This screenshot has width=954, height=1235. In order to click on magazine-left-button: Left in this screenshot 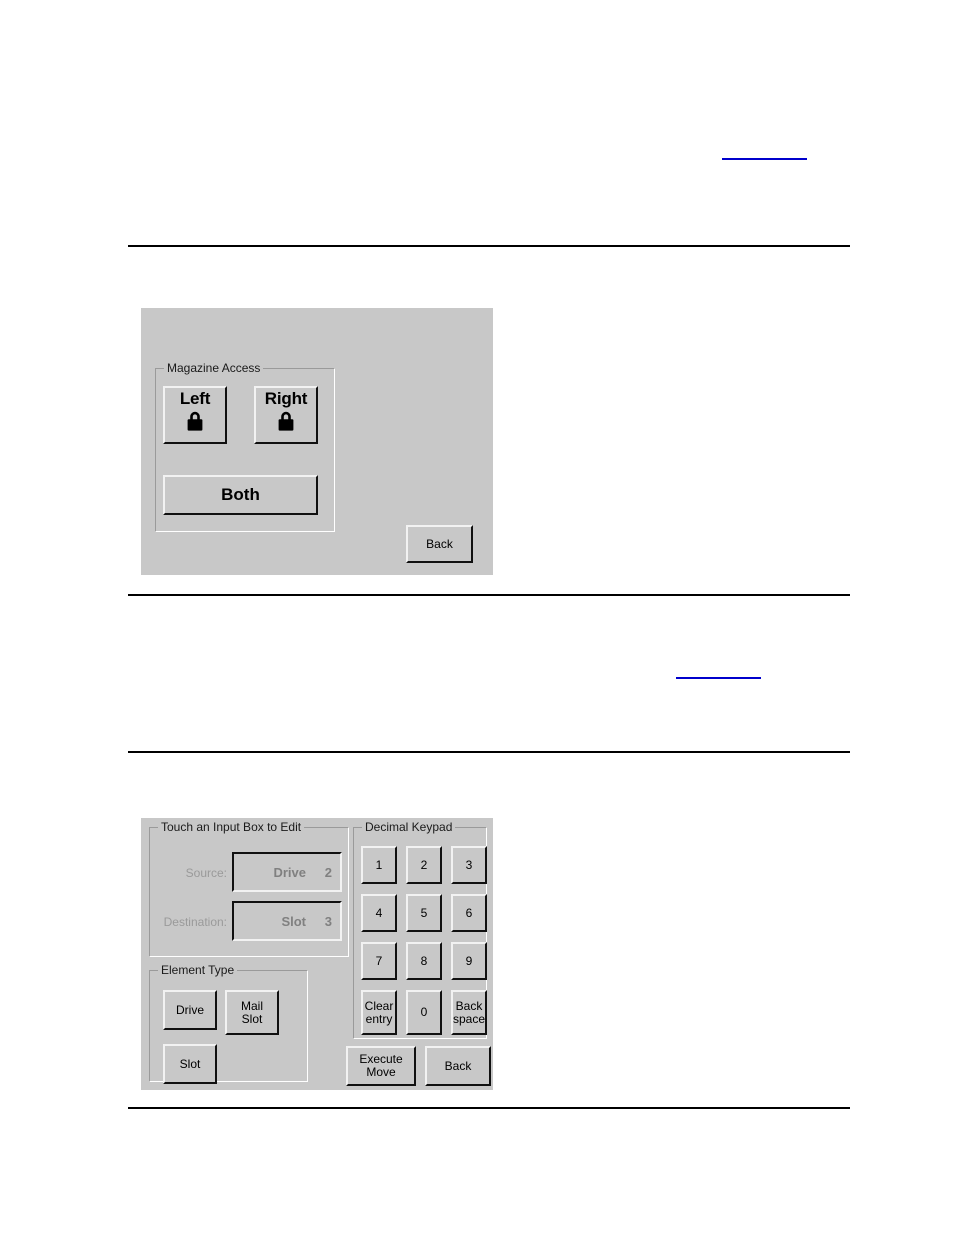, I will do `click(195, 415)`.